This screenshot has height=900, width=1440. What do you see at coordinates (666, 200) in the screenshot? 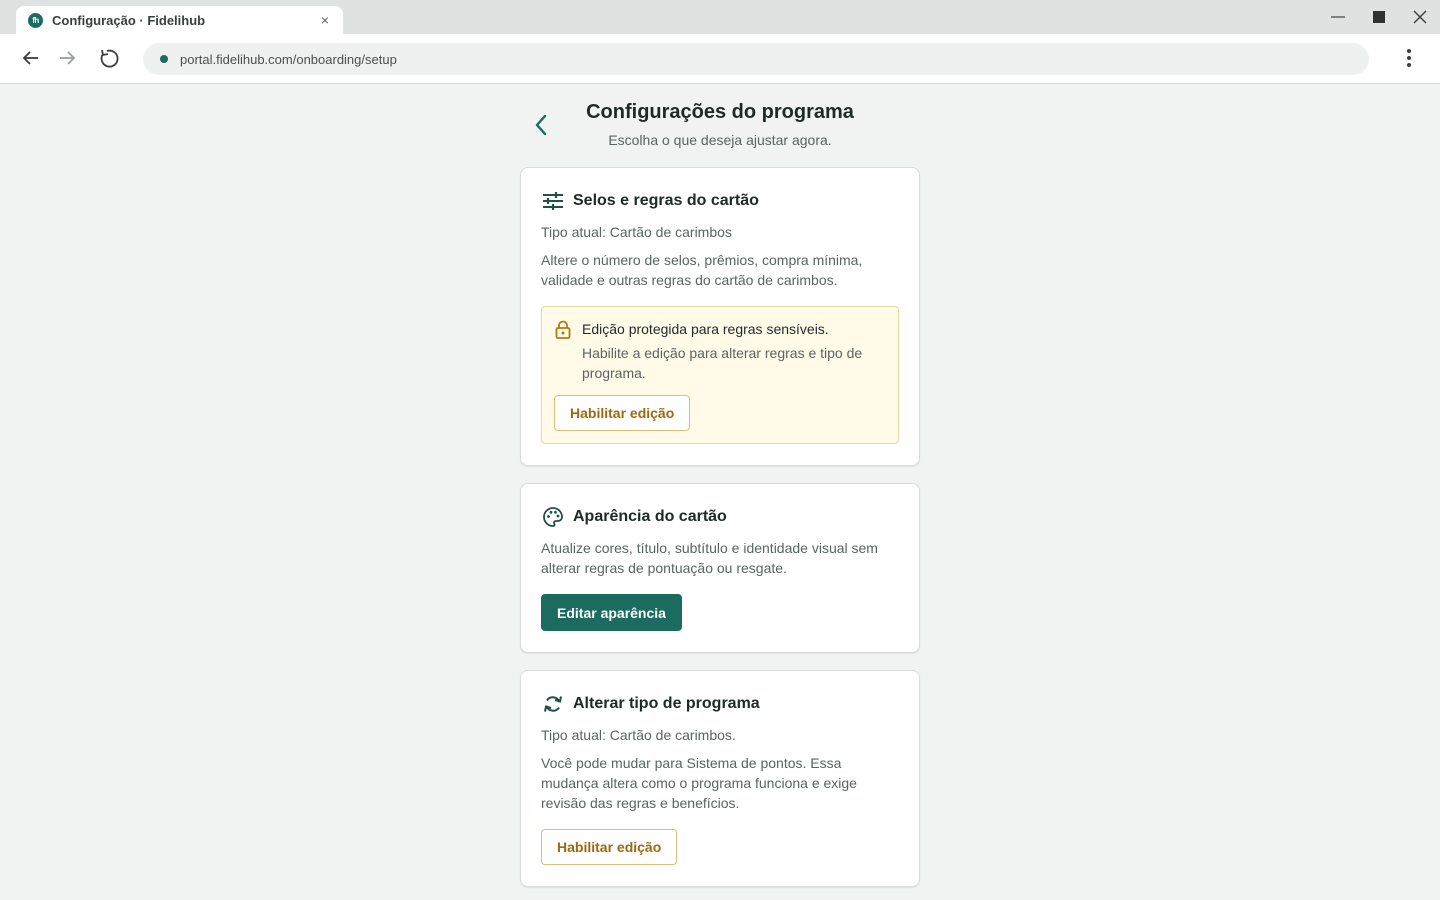
I see `card-title: Selos e regras do cartão` at bounding box center [666, 200].